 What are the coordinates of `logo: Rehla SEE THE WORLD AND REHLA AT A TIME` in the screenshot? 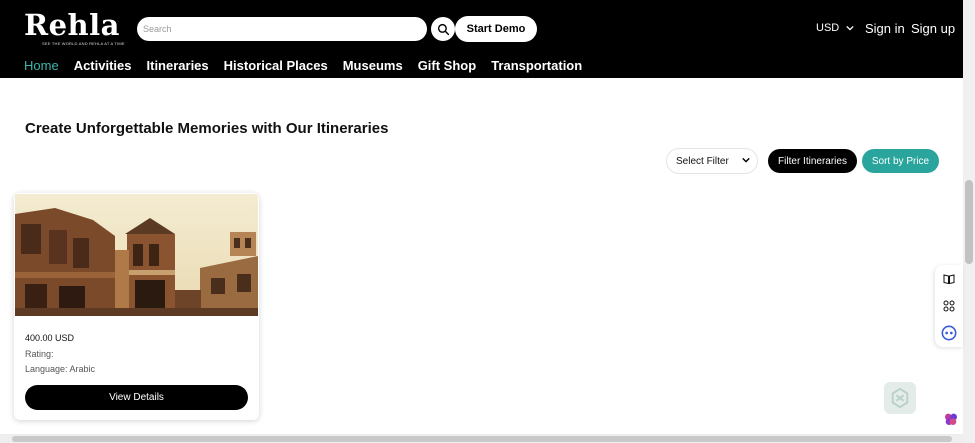 It's located at (74, 27).